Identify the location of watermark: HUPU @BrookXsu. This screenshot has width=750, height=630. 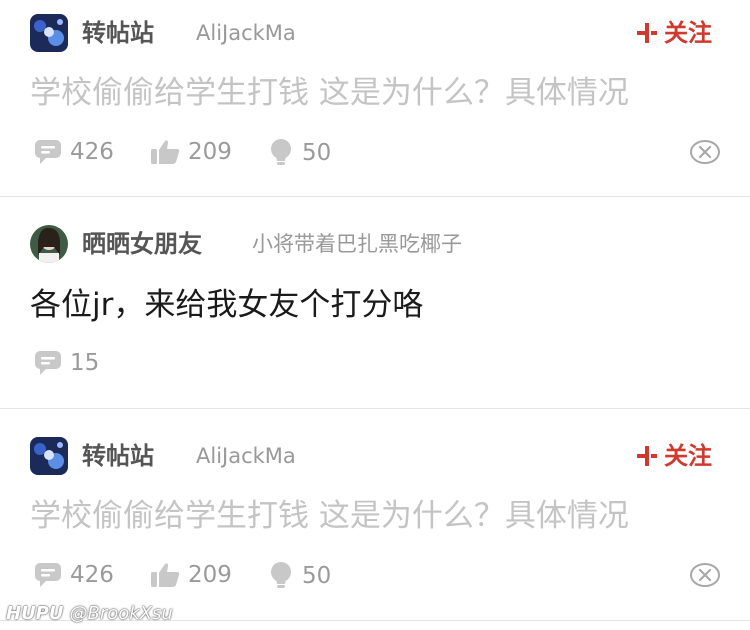
(89, 614).